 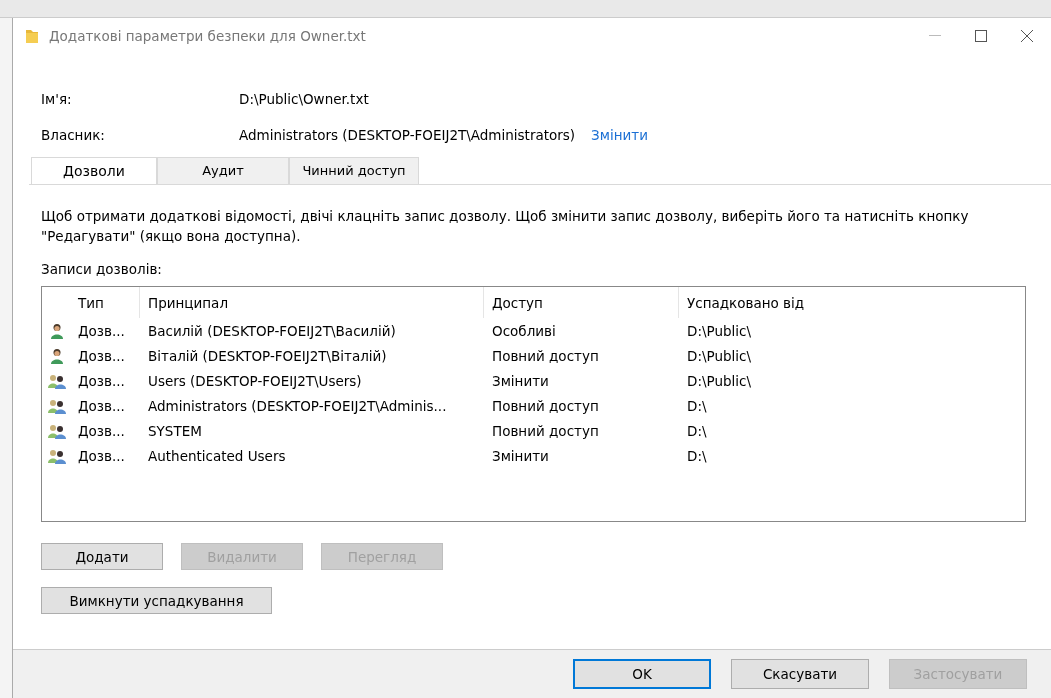 What do you see at coordinates (354, 170) in the screenshot?
I see `tab: Чинний доступ` at bounding box center [354, 170].